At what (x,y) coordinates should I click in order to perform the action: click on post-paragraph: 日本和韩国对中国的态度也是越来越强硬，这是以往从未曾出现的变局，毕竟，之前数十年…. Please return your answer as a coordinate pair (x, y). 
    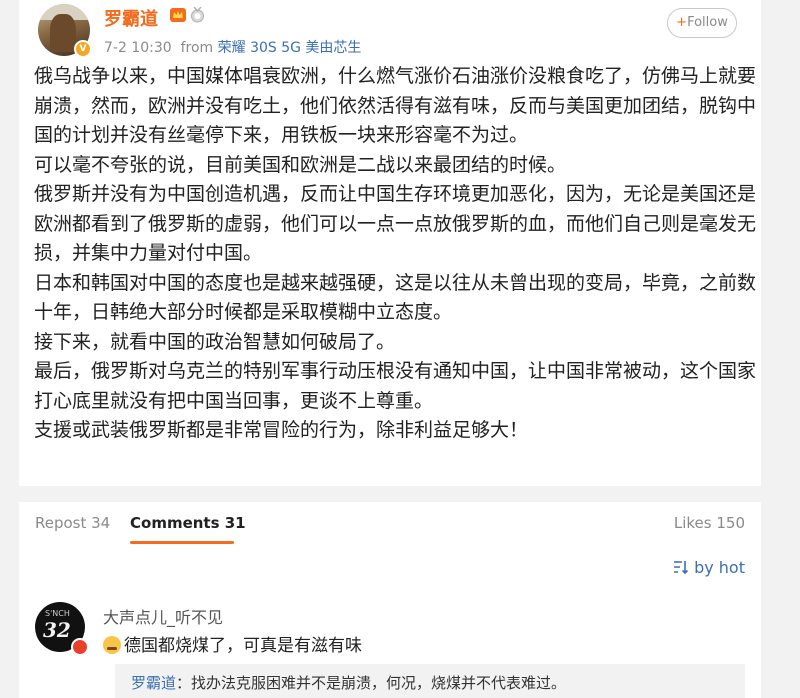
    Looking at the image, I should click on (395, 297).